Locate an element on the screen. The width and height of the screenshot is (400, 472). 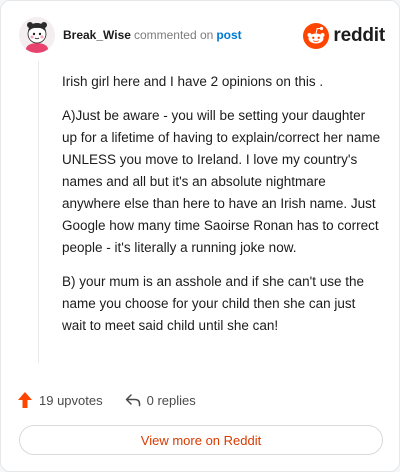
reddit-icon is located at coordinates (316, 36).